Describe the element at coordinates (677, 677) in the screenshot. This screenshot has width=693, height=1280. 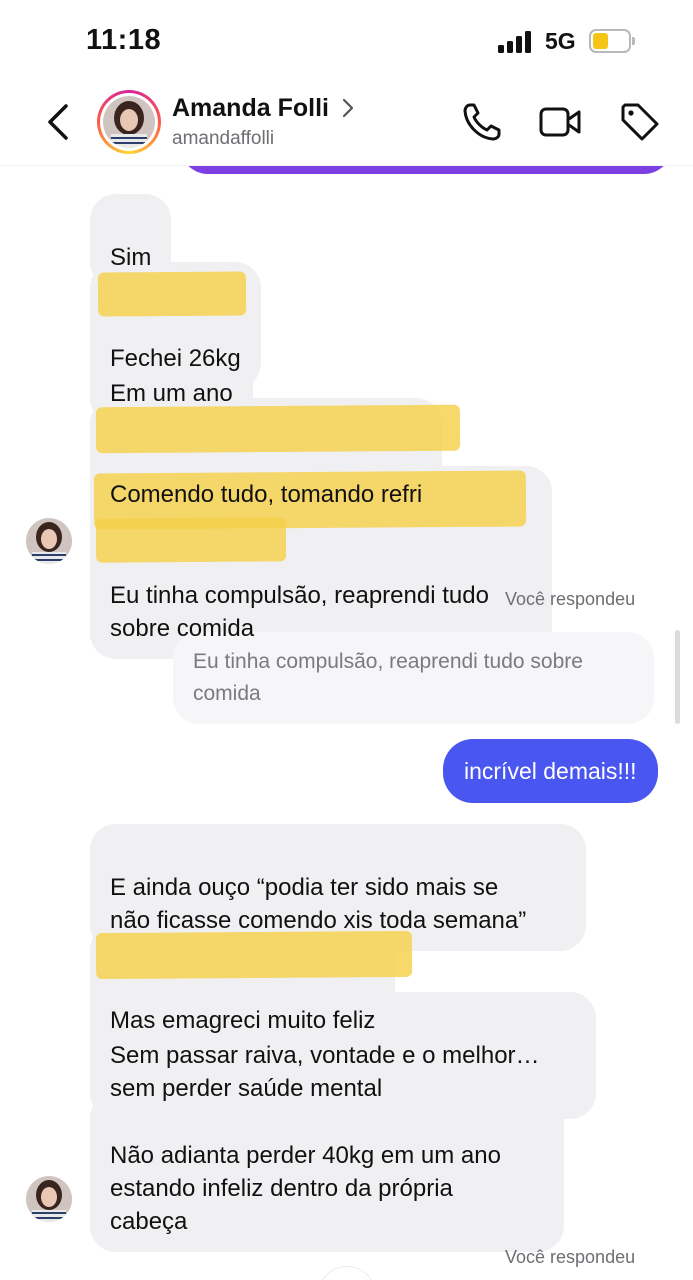
I see `reply-indicator-bar` at that location.